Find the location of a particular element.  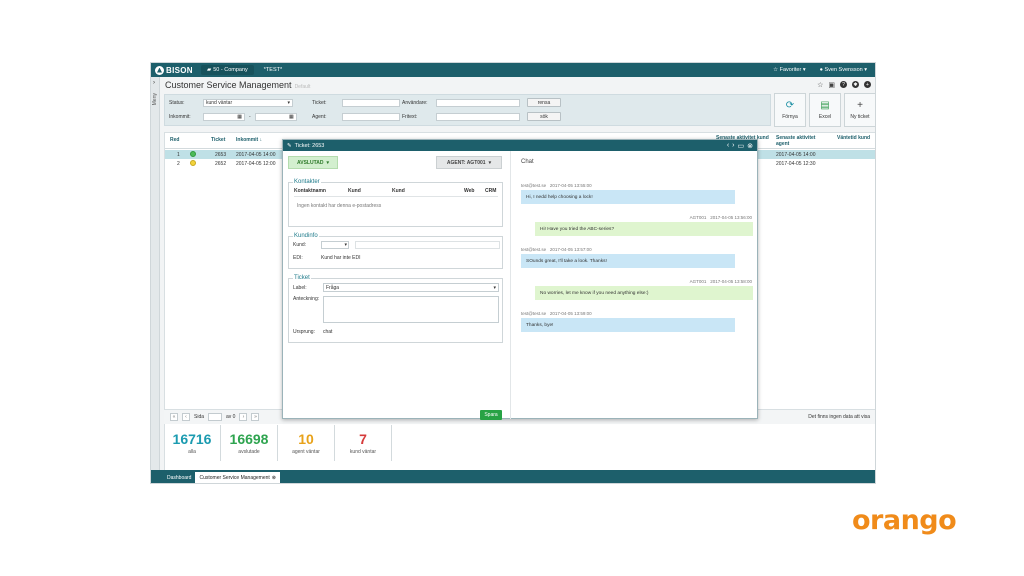

stat-label: kund väntar is located at coordinates (363, 452).